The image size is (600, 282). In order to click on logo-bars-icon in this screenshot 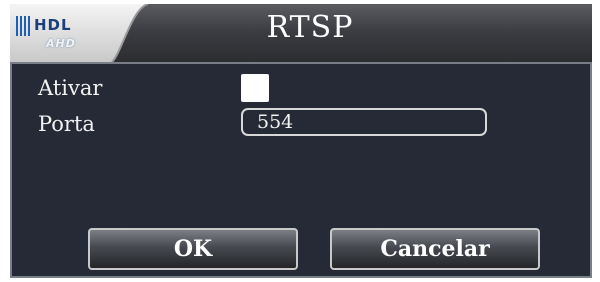, I will do `click(23, 26)`.